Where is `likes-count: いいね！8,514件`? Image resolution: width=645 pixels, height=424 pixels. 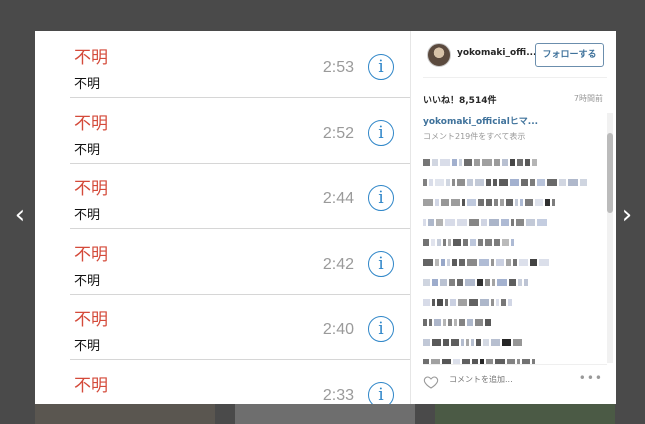 likes-count: いいね！8,514件 is located at coordinates (459, 99).